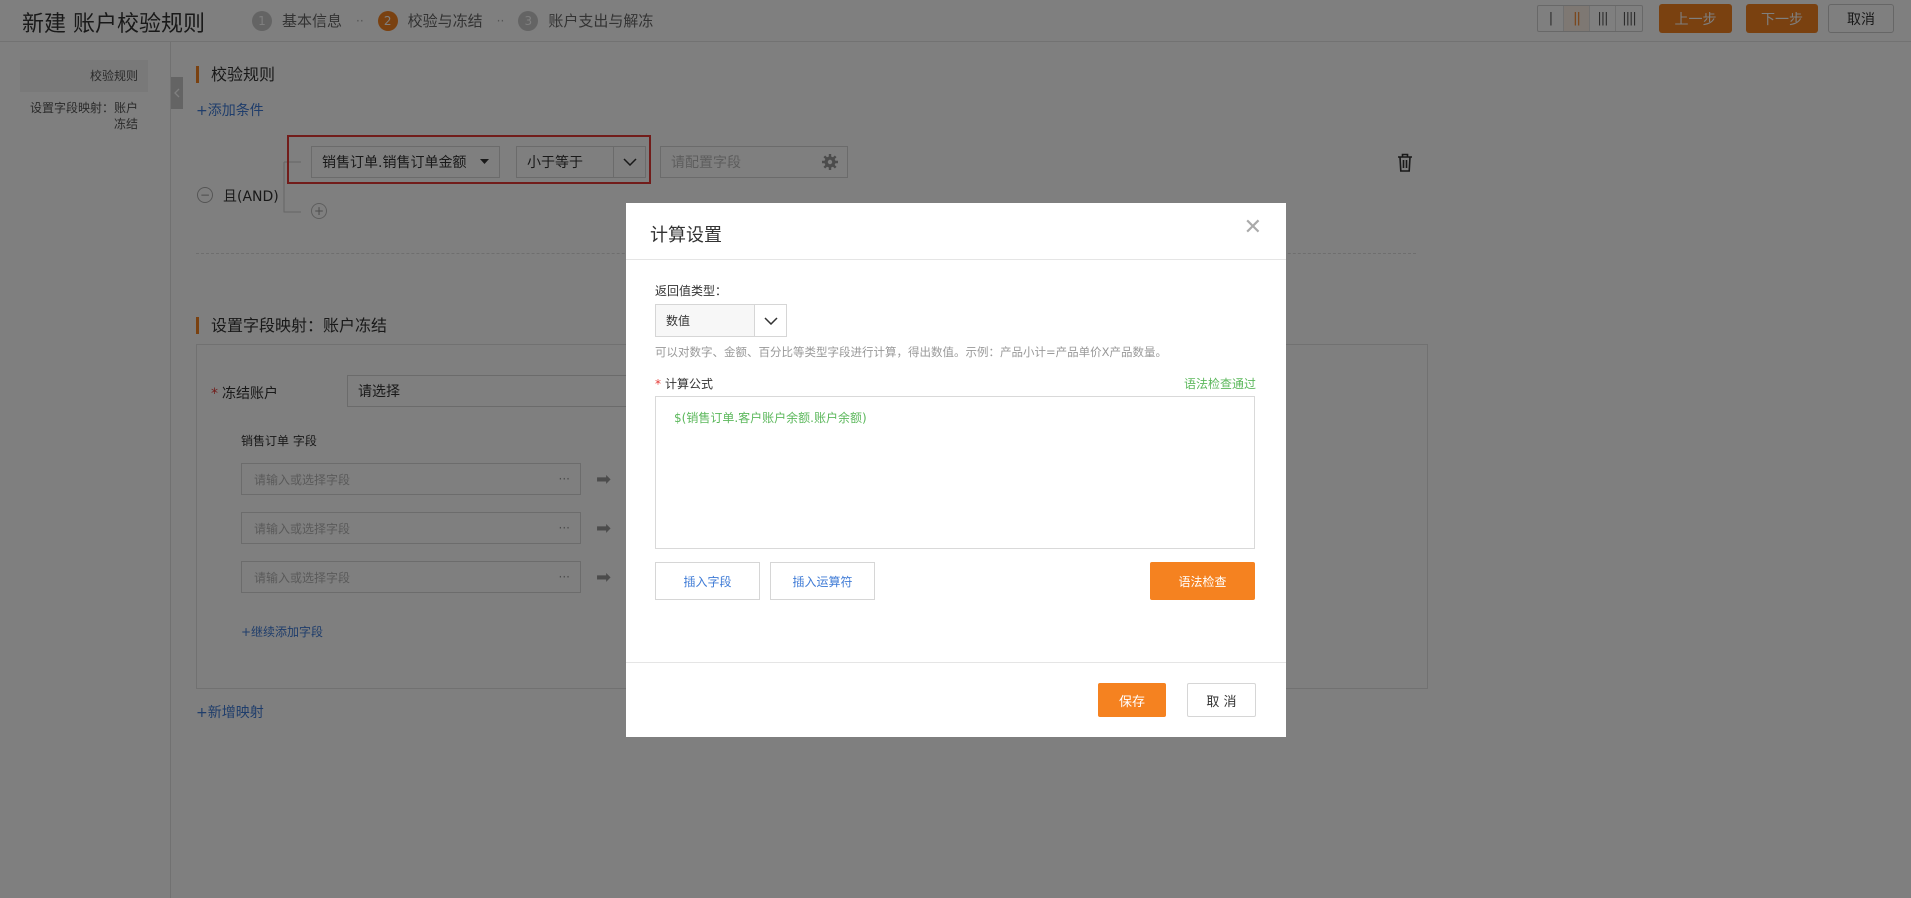  Describe the element at coordinates (956, 662) in the screenshot. I see `dialog-footer-divider` at that location.